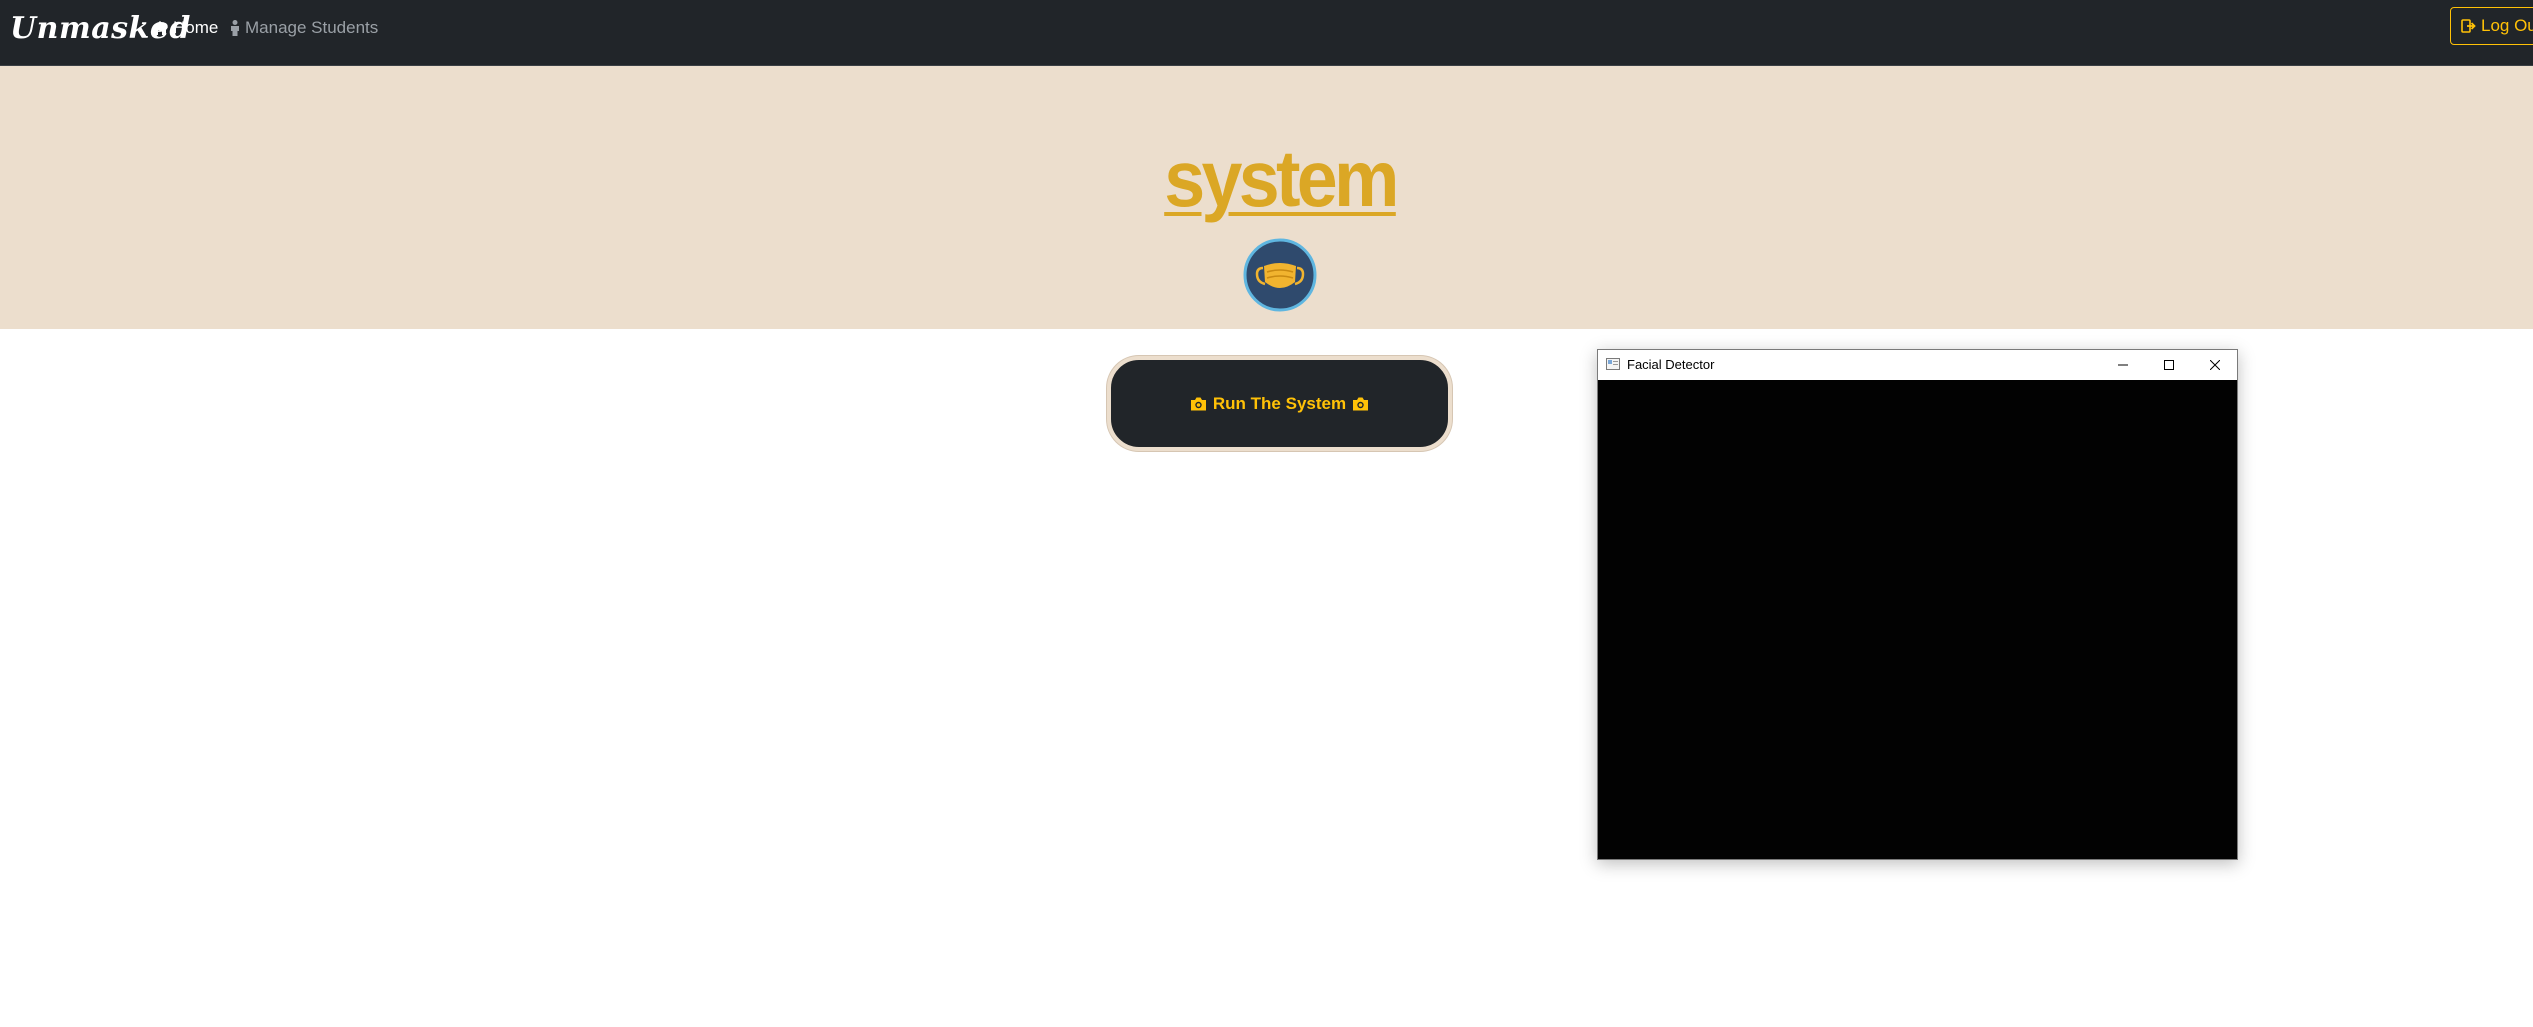 The height and width of the screenshot is (1027, 2533). I want to click on nav-home-link: Home, so click(185, 28).